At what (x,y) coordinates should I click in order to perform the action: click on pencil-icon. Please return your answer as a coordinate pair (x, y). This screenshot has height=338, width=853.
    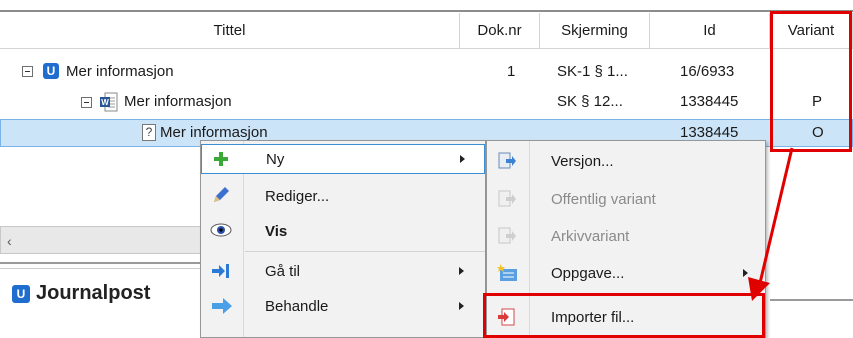
    Looking at the image, I should click on (221, 197).